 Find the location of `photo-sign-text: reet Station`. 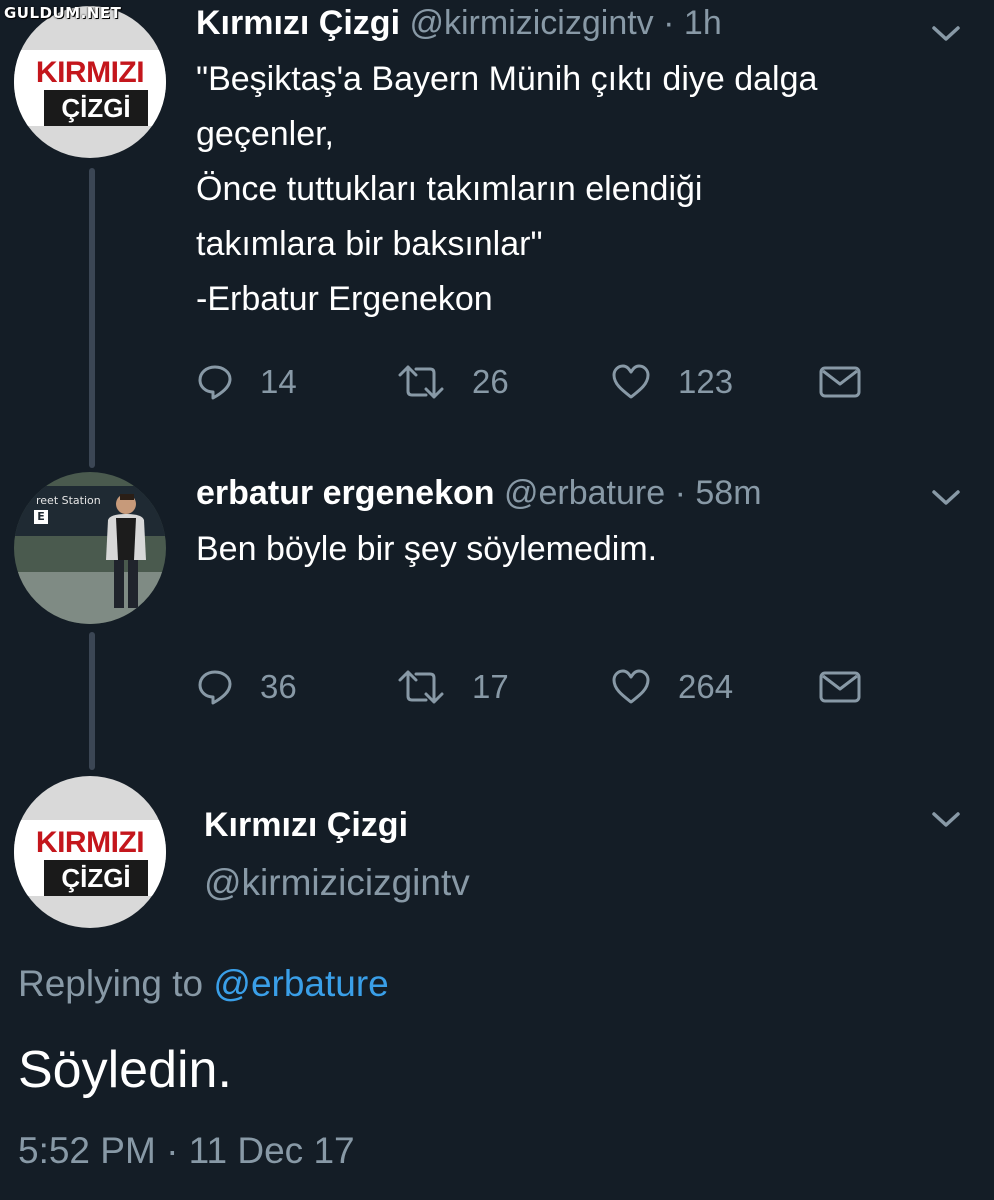

photo-sign-text: reet Station is located at coordinates (68, 500).